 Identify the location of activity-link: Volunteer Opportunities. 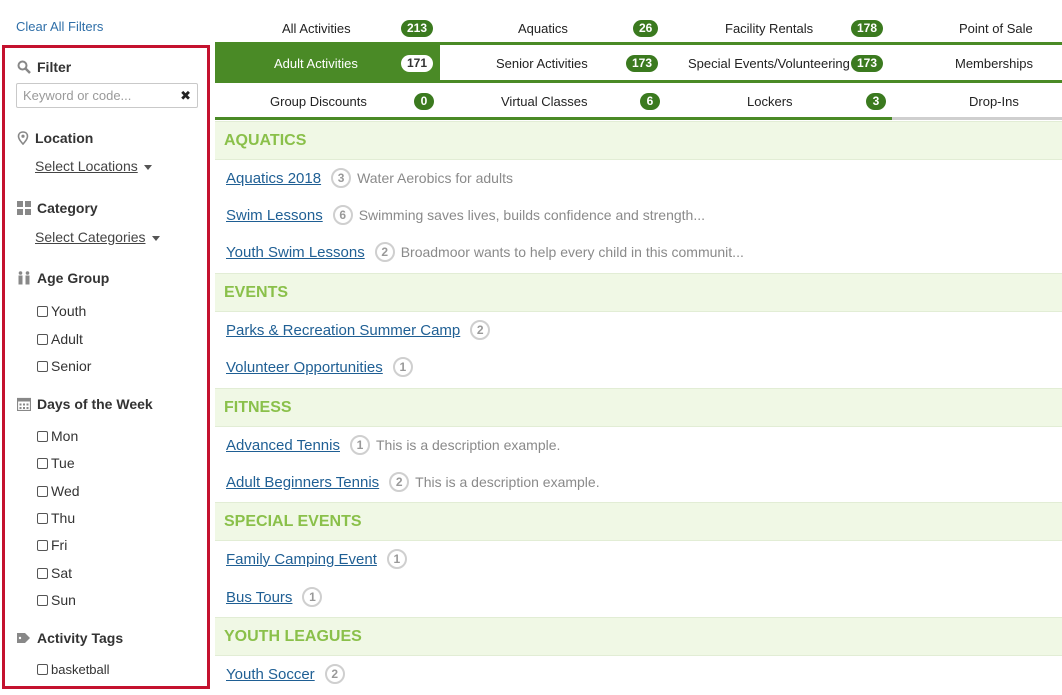
(304, 367).